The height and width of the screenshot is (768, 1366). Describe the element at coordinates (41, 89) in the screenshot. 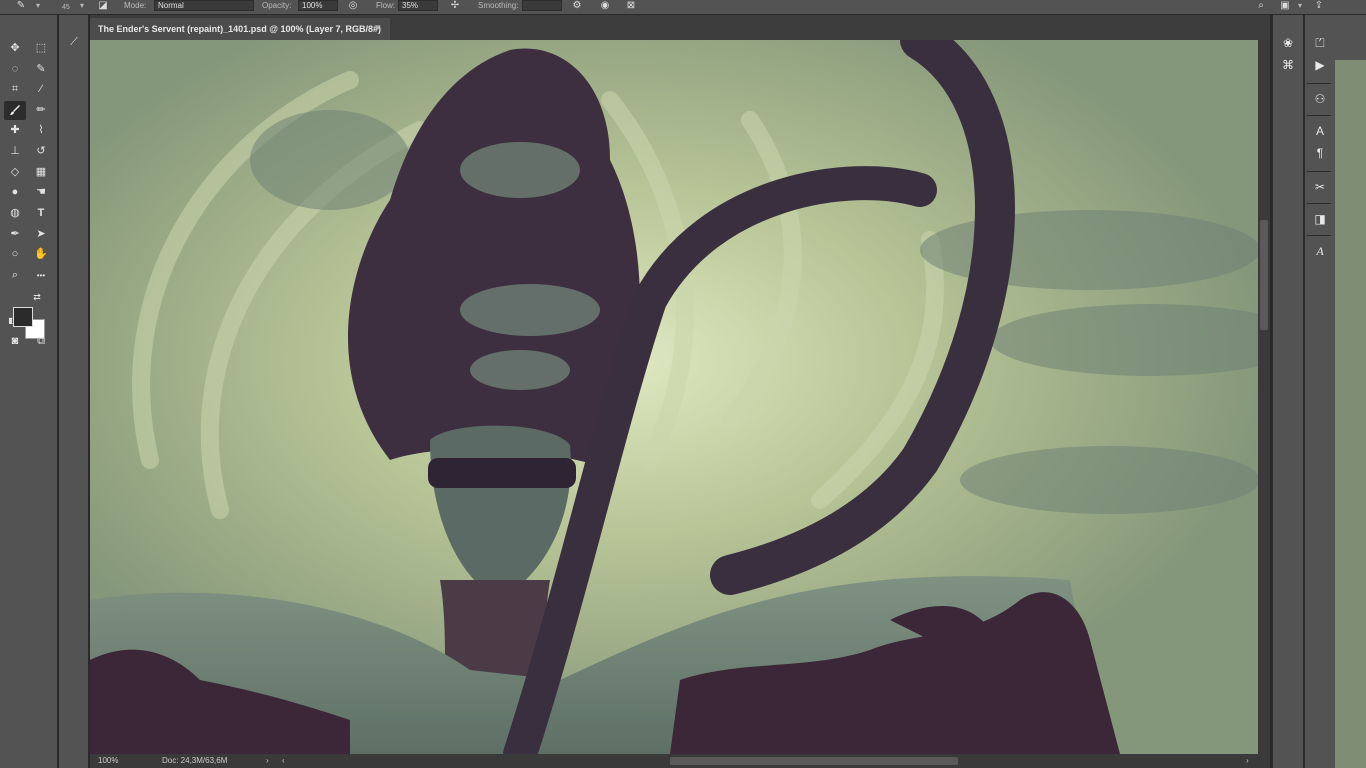

I see `eyedropper-tool-icon: ⁄` at that location.